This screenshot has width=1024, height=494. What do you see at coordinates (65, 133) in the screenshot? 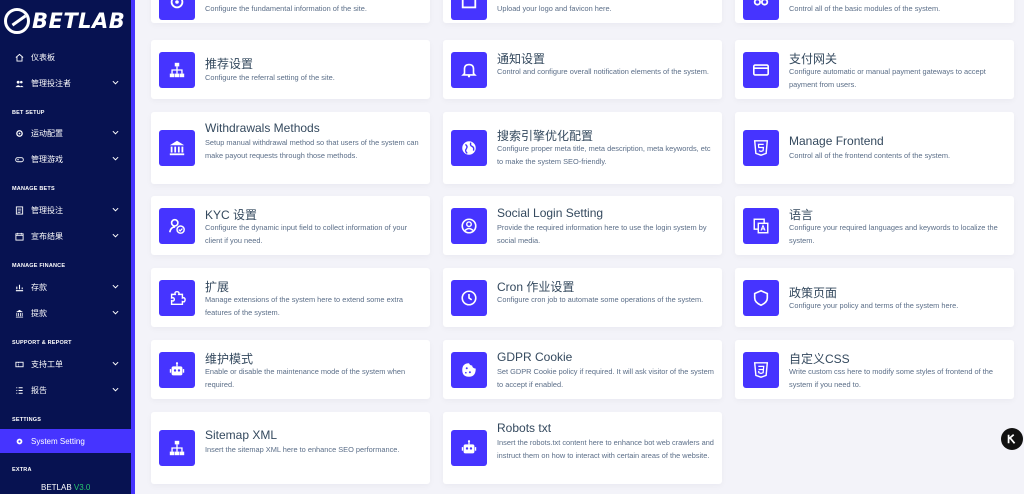
I see `sidebar-item-sport-config: 运动配置` at bounding box center [65, 133].